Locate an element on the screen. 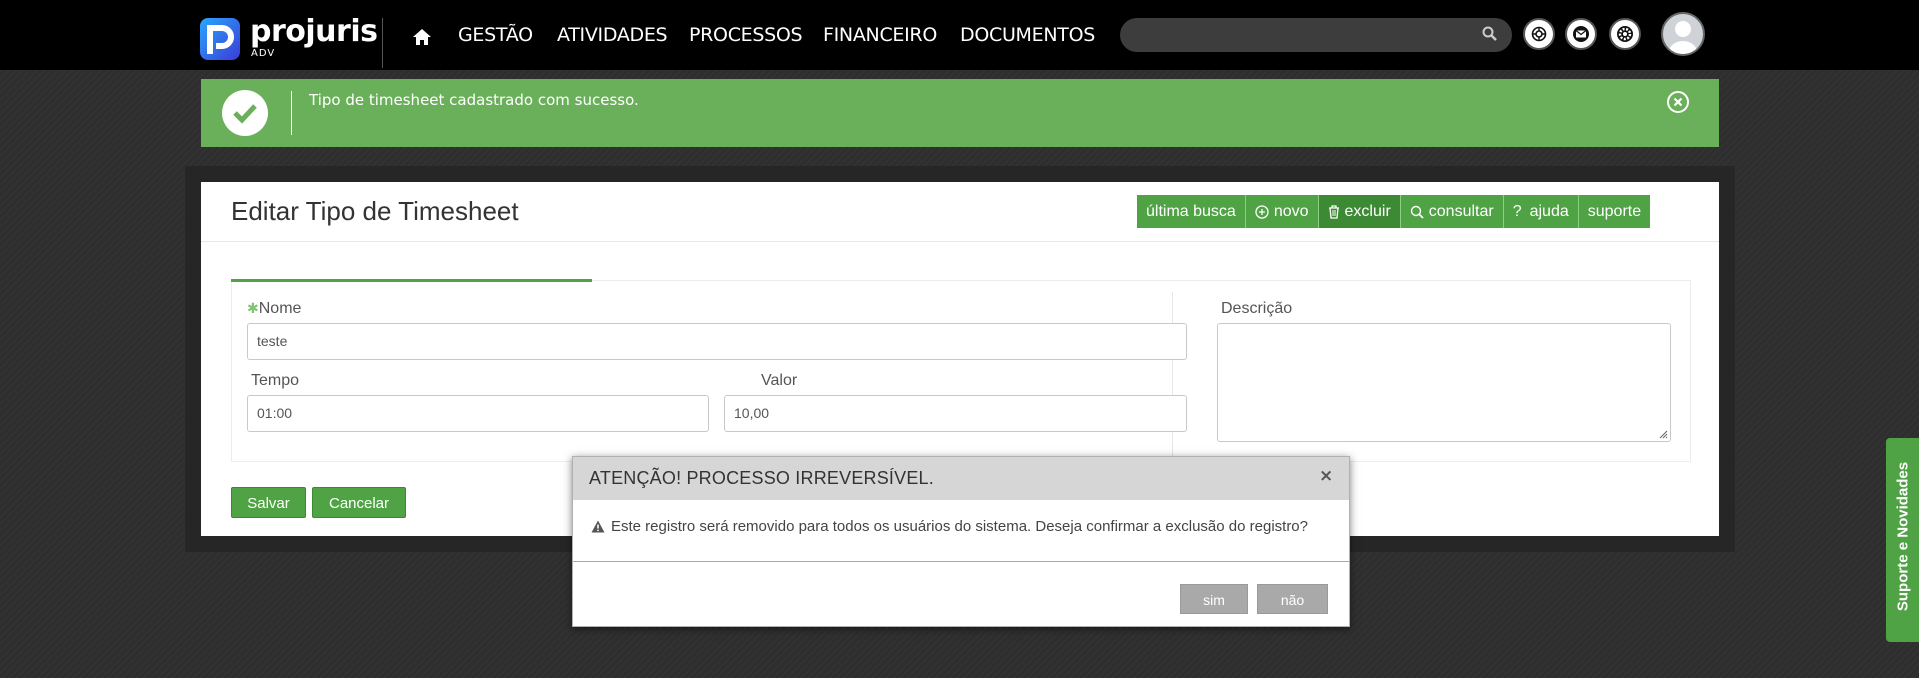 Image resolution: width=1919 pixels, height=678 pixels. new-button: novo is located at coordinates (1282, 211).